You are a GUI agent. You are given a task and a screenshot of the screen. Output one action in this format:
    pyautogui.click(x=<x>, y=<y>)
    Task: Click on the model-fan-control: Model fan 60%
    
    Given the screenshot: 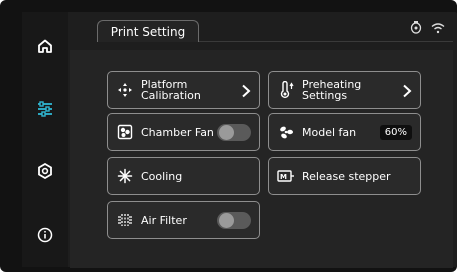 What is the action you would take?
    pyautogui.click(x=344, y=132)
    